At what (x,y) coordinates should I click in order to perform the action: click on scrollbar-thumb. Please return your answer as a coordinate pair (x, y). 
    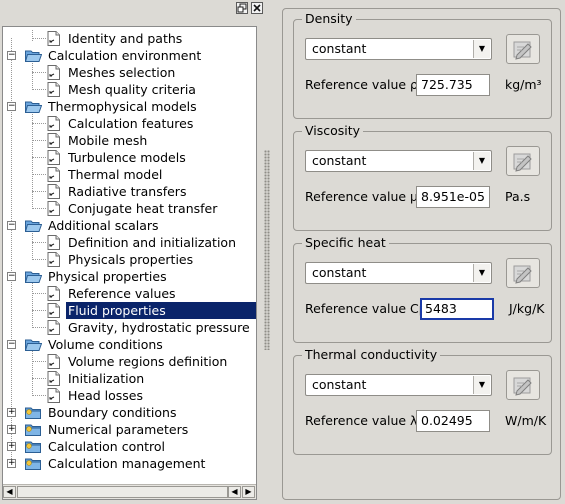
    Looking at the image, I should click on (122, 492).